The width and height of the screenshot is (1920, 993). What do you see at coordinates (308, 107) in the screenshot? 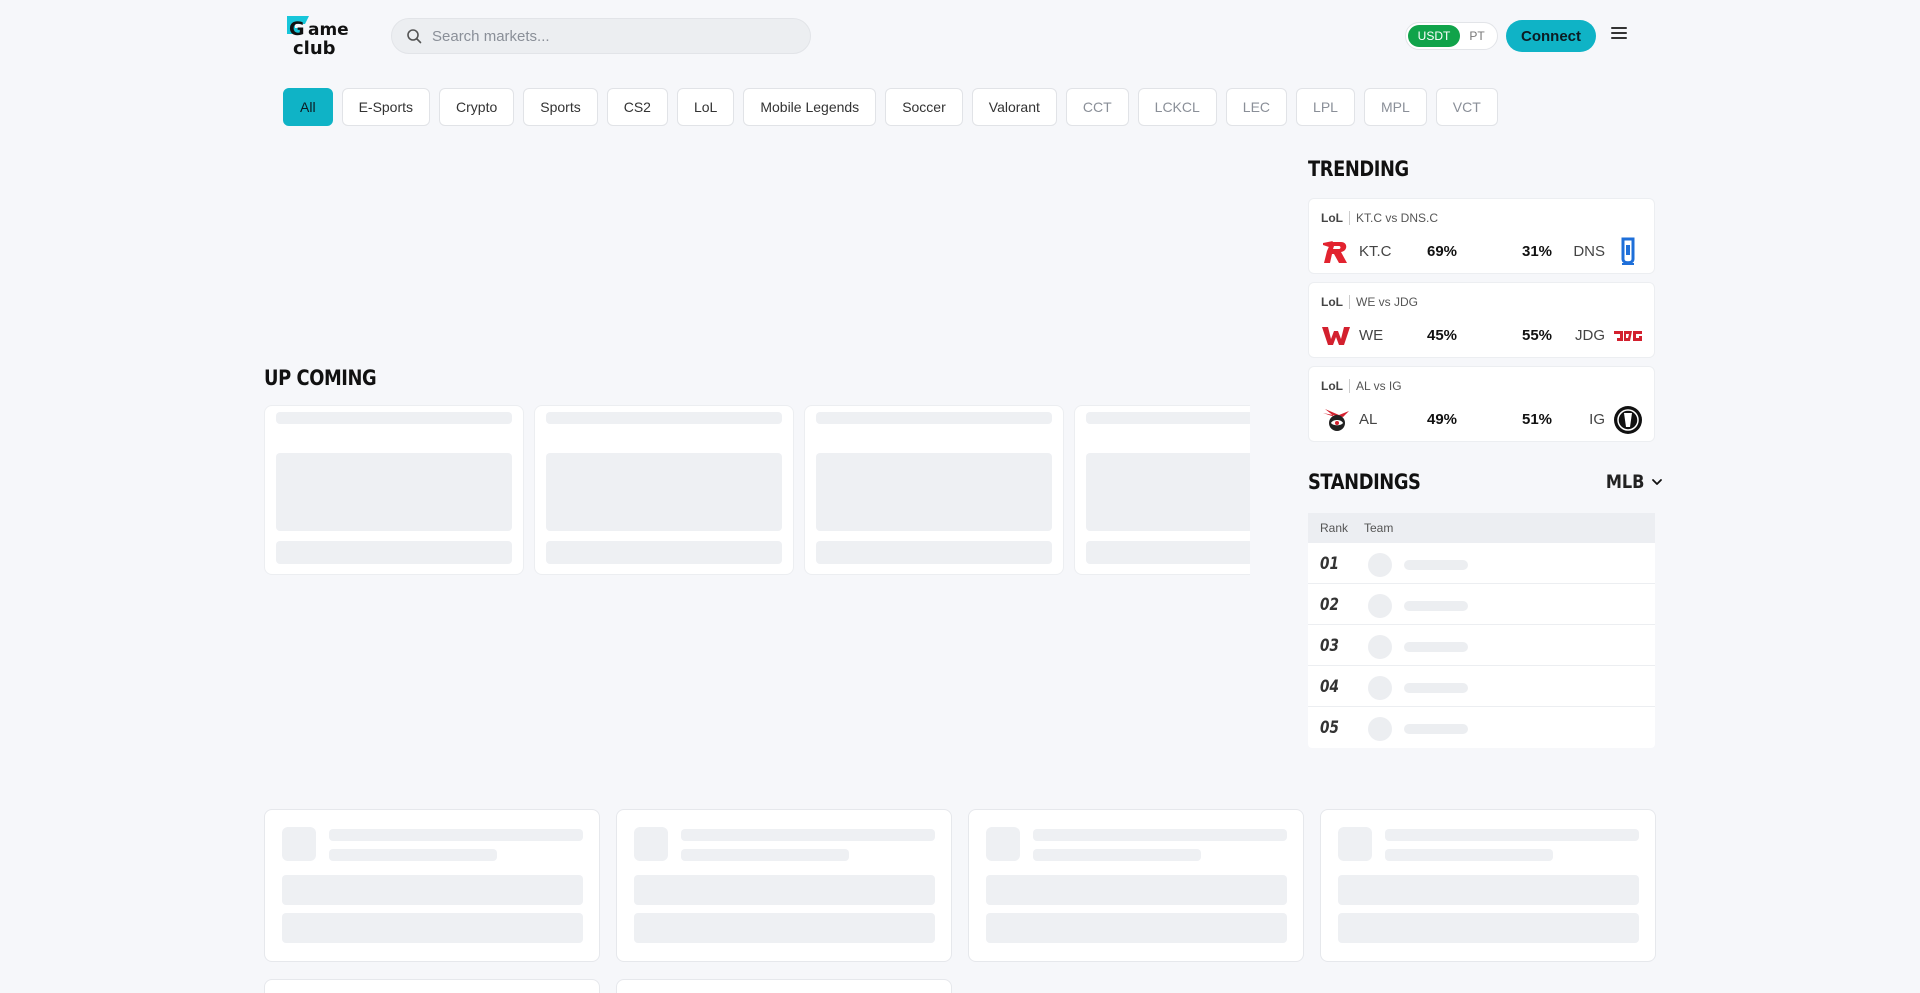
I see `filter-chip-all: All` at bounding box center [308, 107].